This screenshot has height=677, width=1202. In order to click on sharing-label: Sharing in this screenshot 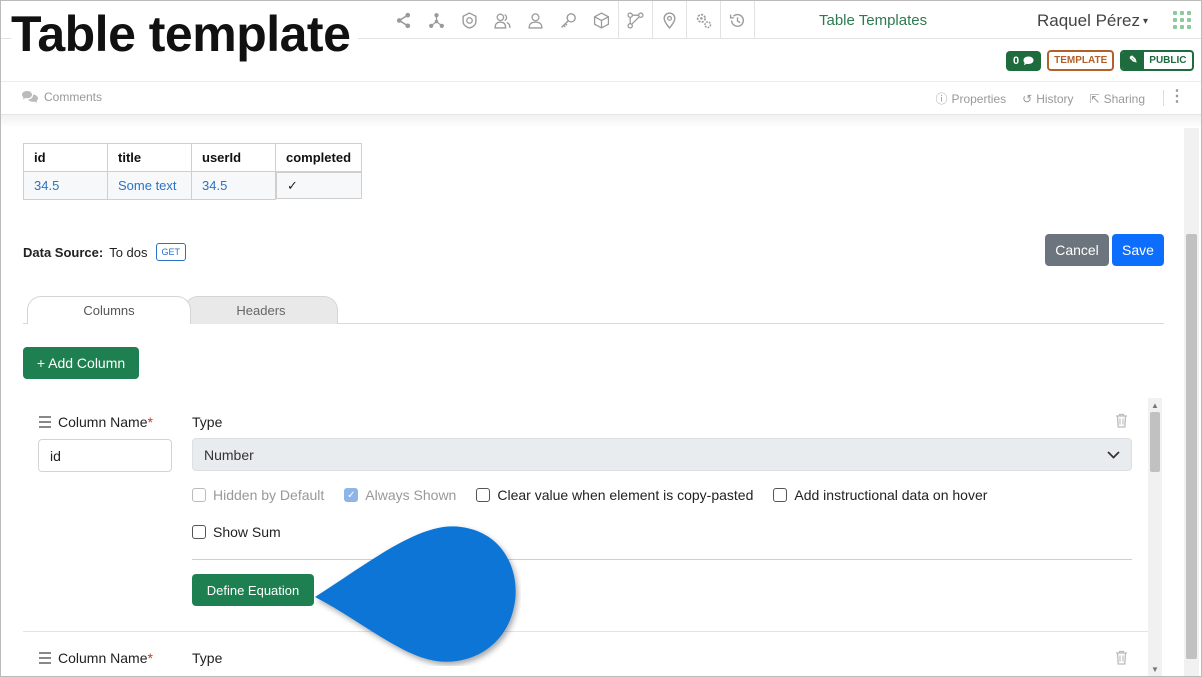, I will do `click(1124, 98)`.